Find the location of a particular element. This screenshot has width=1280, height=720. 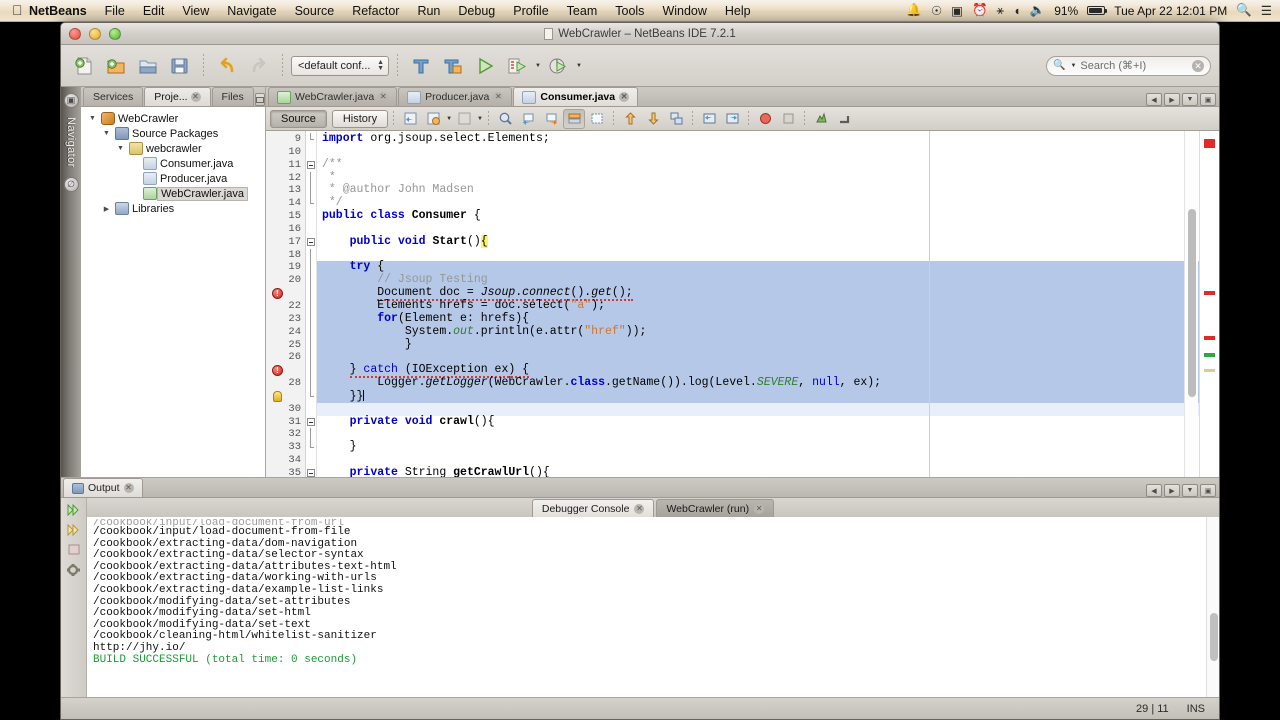

line-number: 22 is located at coordinates (285, 306).